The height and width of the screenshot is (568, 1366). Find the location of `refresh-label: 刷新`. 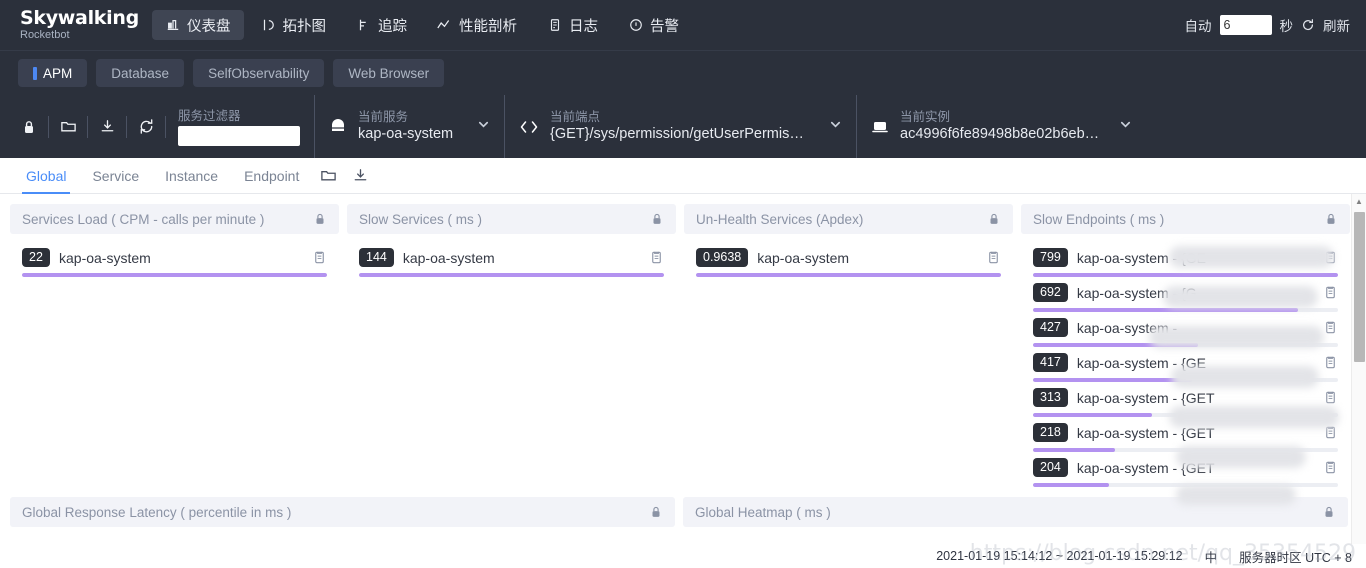

refresh-label: 刷新 is located at coordinates (1336, 25).